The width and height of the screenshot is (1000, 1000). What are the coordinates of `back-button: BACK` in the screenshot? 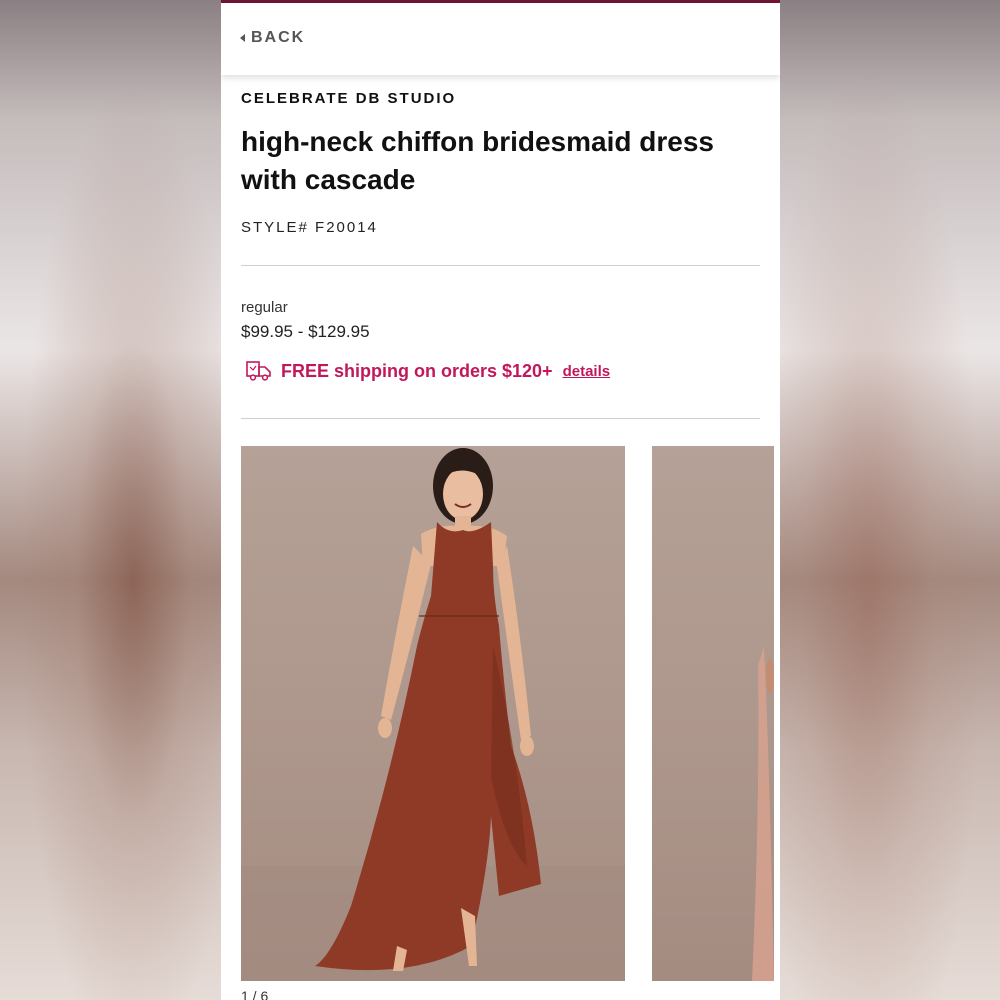 It's located at (272, 38).